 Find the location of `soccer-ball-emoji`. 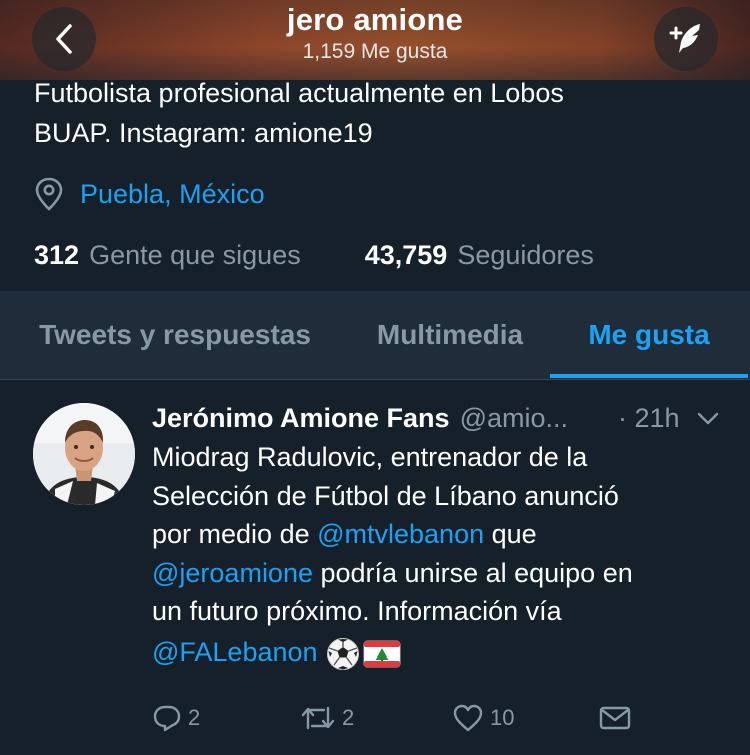

soccer-ball-emoji is located at coordinates (342, 653).